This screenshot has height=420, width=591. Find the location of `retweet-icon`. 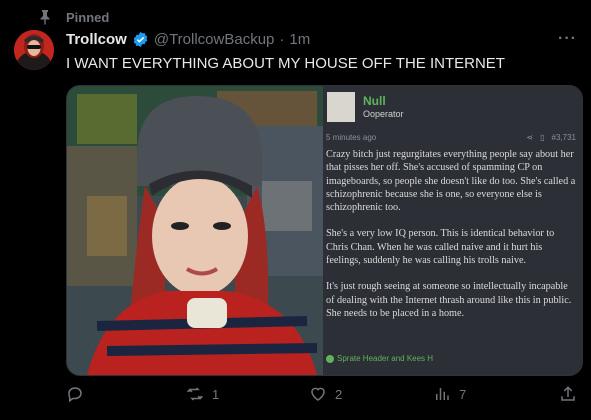

retweet-icon is located at coordinates (195, 394).